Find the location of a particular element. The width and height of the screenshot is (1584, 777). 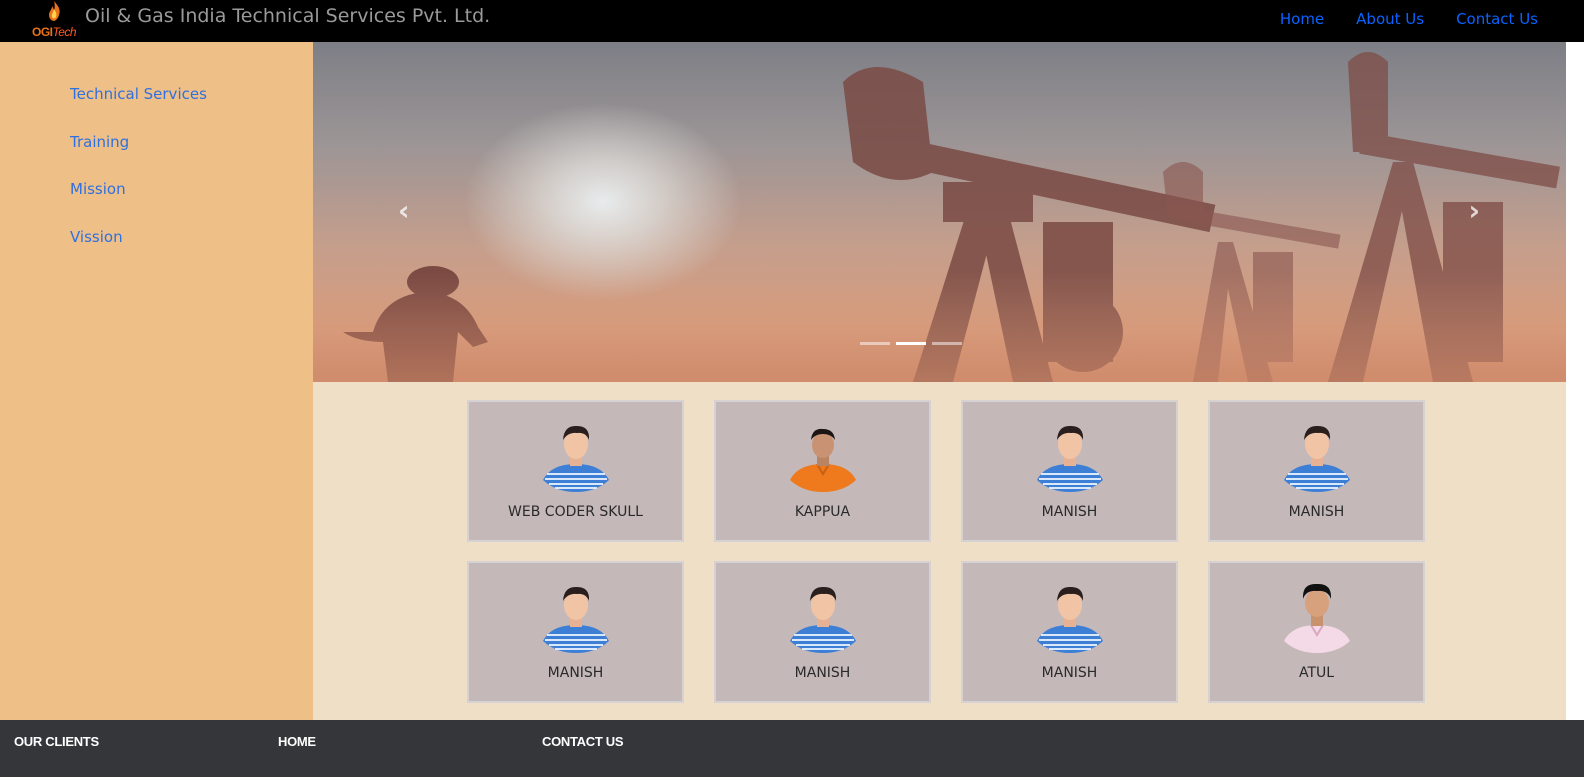

logo: OGITech is located at coordinates (54, 21).